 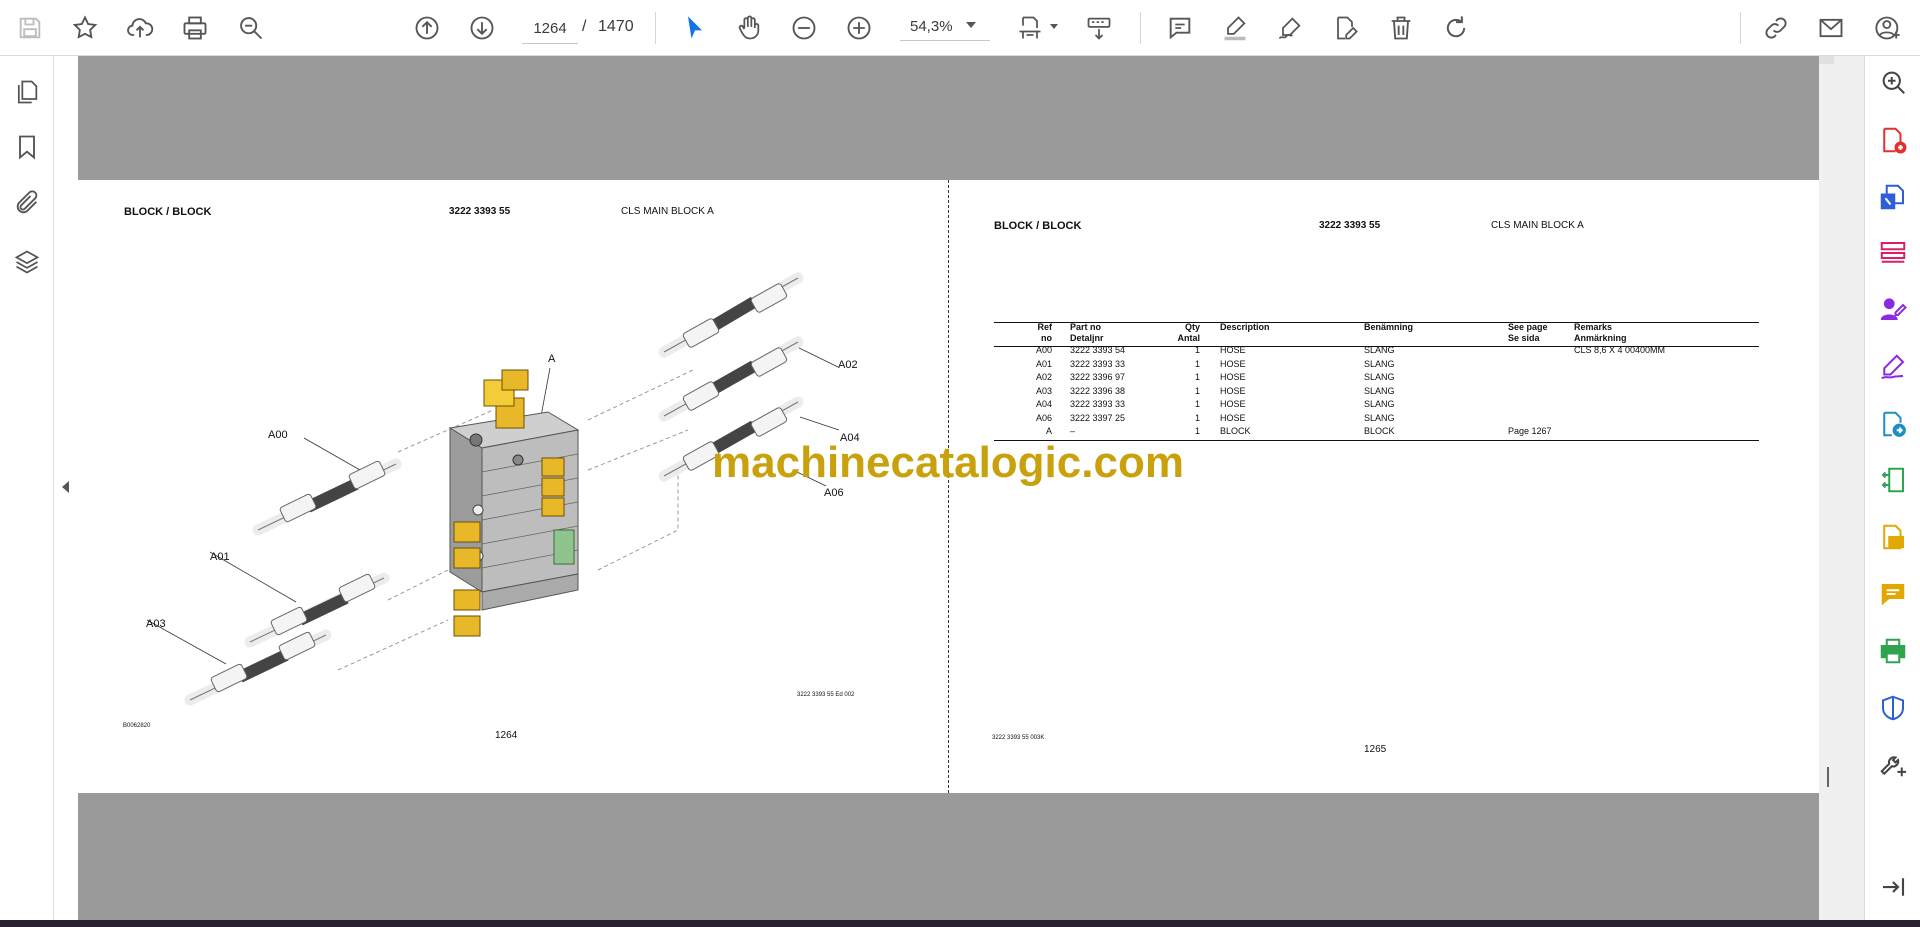 I want to click on print-icon, so click(x=195, y=28).